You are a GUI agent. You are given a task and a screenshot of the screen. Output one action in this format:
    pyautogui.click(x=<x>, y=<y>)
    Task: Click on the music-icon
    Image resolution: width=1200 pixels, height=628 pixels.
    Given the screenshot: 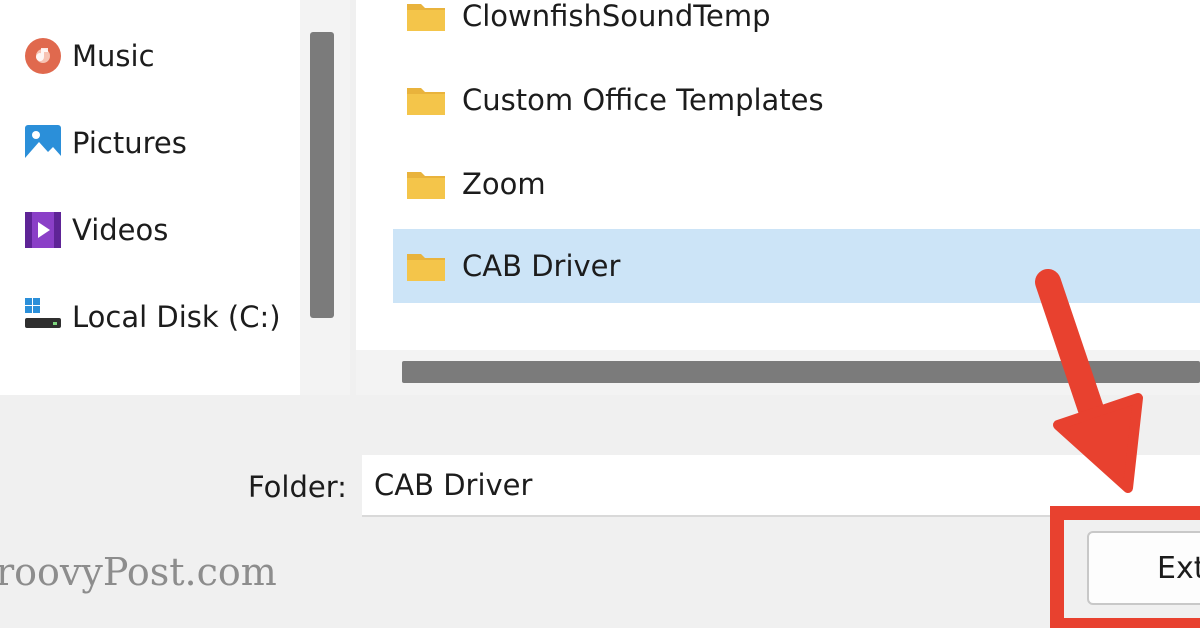 What is the action you would take?
    pyautogui.click(x=43, y=56)
    